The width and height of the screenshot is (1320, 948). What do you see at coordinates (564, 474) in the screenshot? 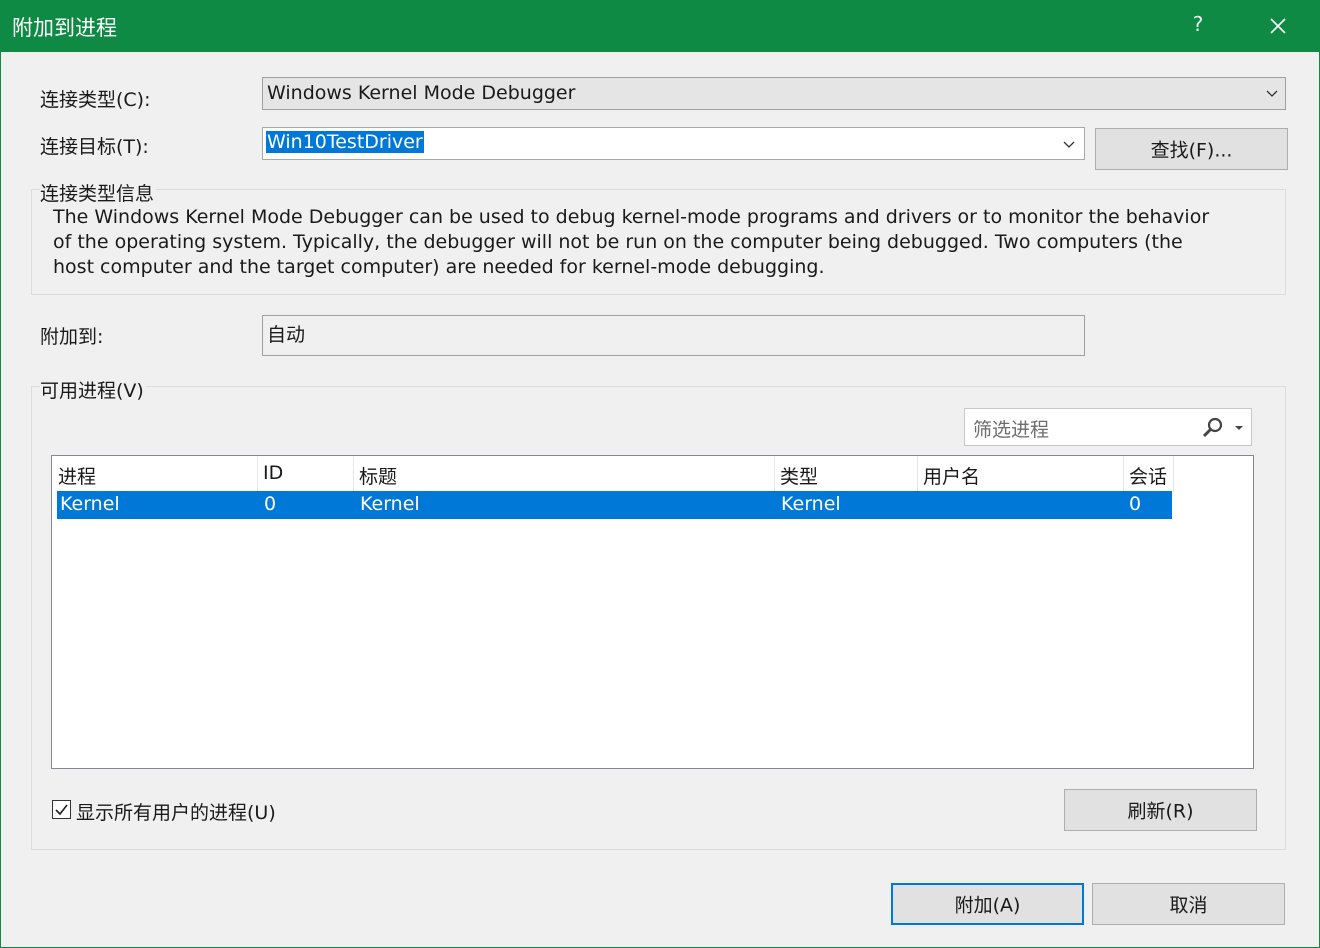
I see `column-header-title: 标题` at bounding box center [564, 474].